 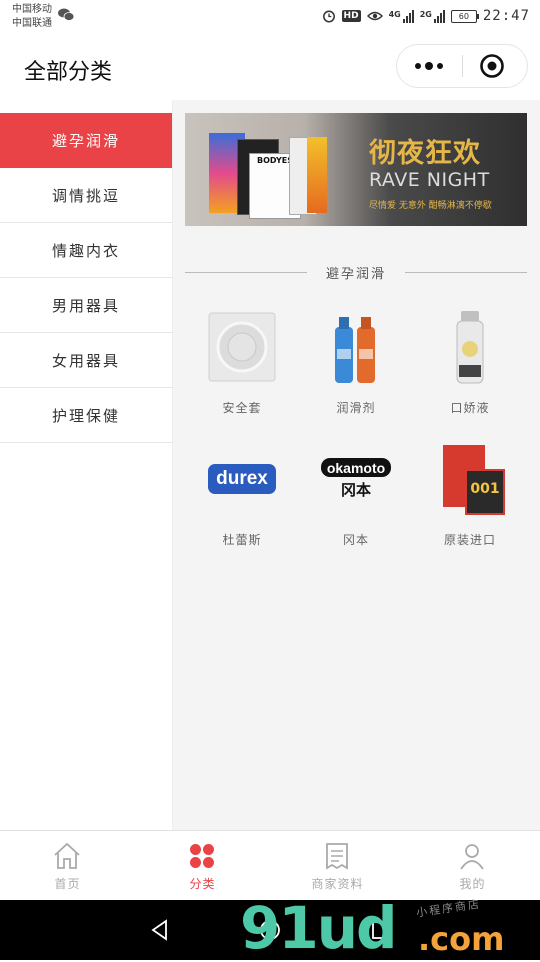 What do you see at coordinates (355, 350) in the screenshot?
I see `lubricant-bottles-icon` at bounding box center [355, 350].